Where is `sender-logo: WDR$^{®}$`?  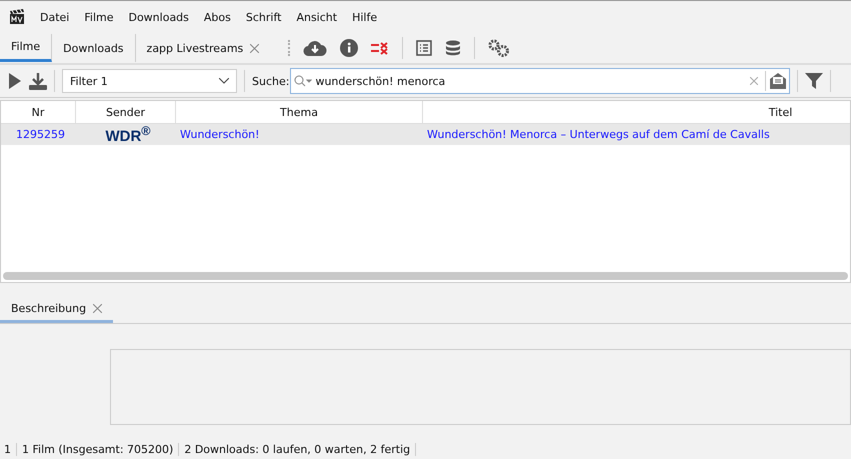
sender-logo: WDR$^{®}$ is located at coordinates (128, 134).